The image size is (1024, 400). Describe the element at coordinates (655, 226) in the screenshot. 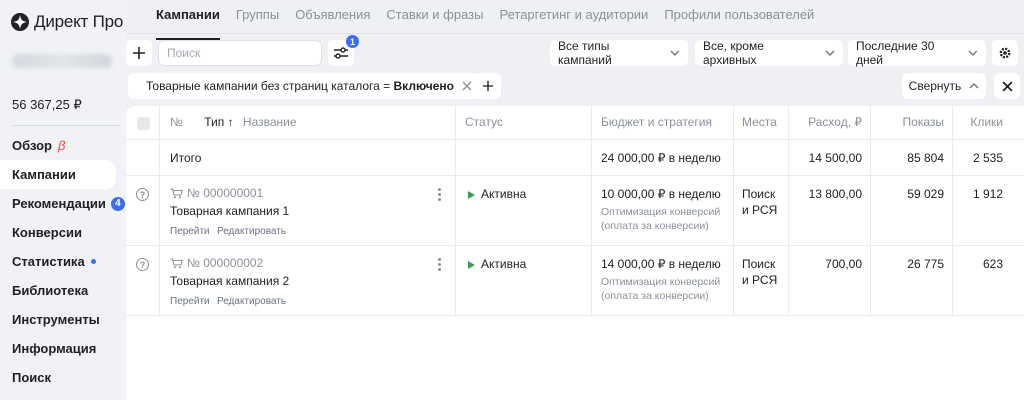

I see `strategy-line-2: (оплата за конверсии)` at that location.